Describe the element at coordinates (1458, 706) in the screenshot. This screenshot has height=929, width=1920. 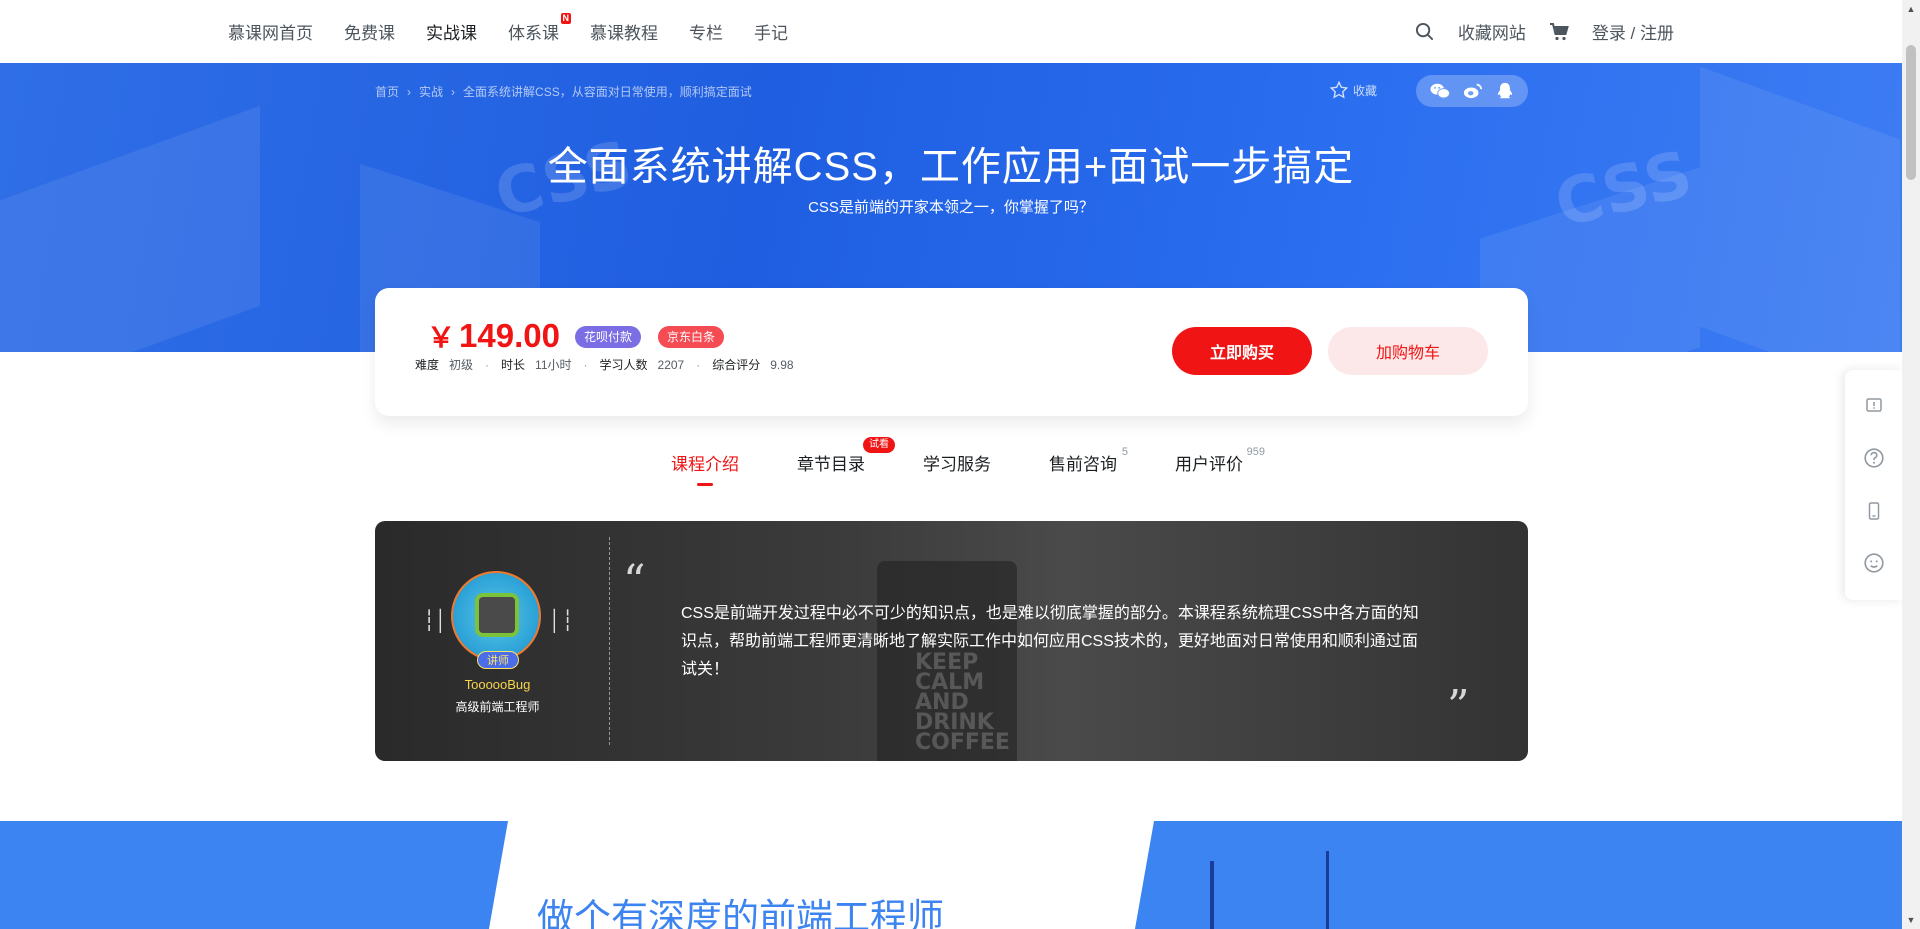
I see `quote-close-icon: ”` at that location.